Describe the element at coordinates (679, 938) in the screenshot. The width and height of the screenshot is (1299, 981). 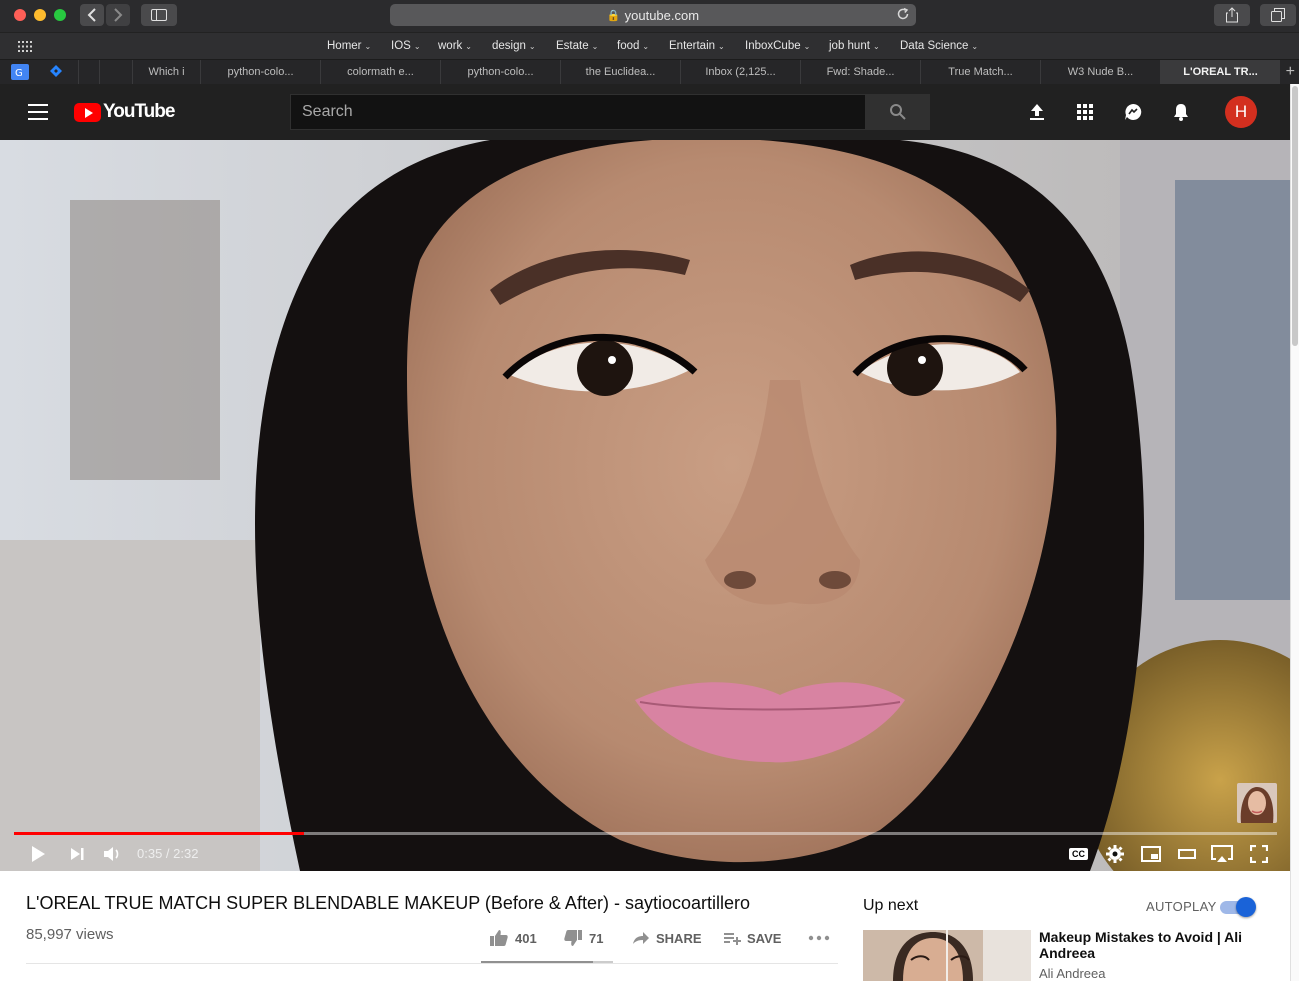
I see `share-label: SHARE` at that location.